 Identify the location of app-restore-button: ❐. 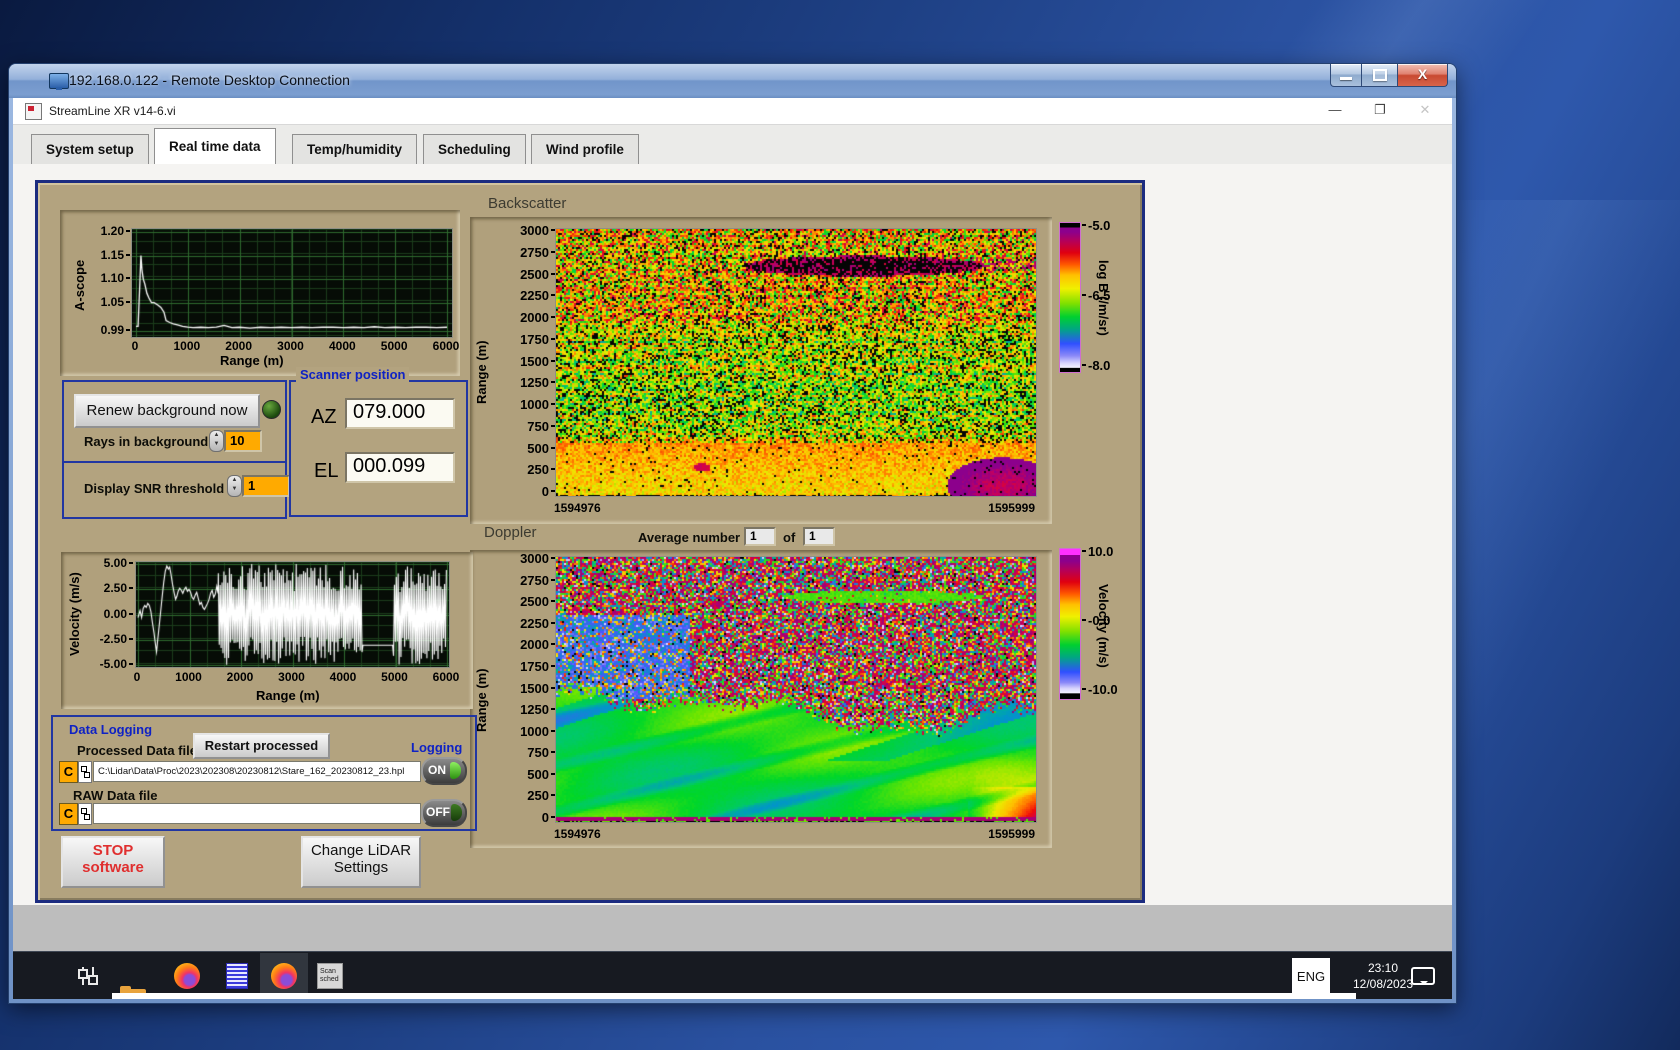
(1380, 111).